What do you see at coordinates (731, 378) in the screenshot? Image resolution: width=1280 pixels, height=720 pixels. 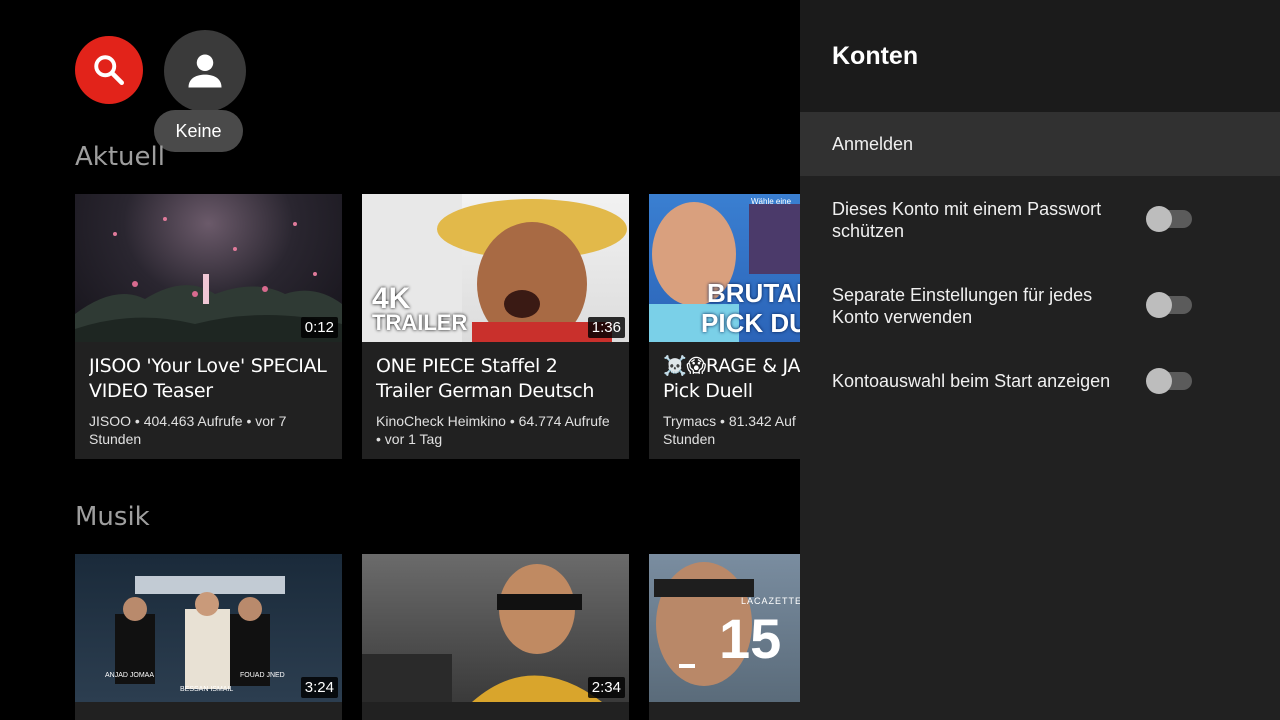 I see `video-title: ☠️😱RAGE & JA PUR! - Pick Duell` at bounding box center [731, 378].